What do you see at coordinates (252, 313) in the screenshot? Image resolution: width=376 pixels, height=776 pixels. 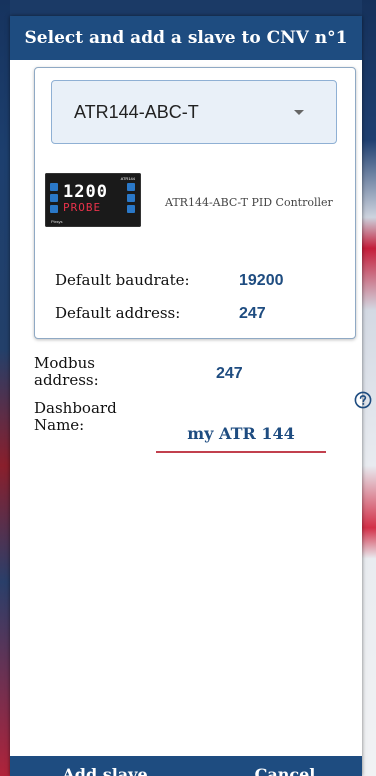 I see `default-address-value: 247` at bounding box center [252, 313].